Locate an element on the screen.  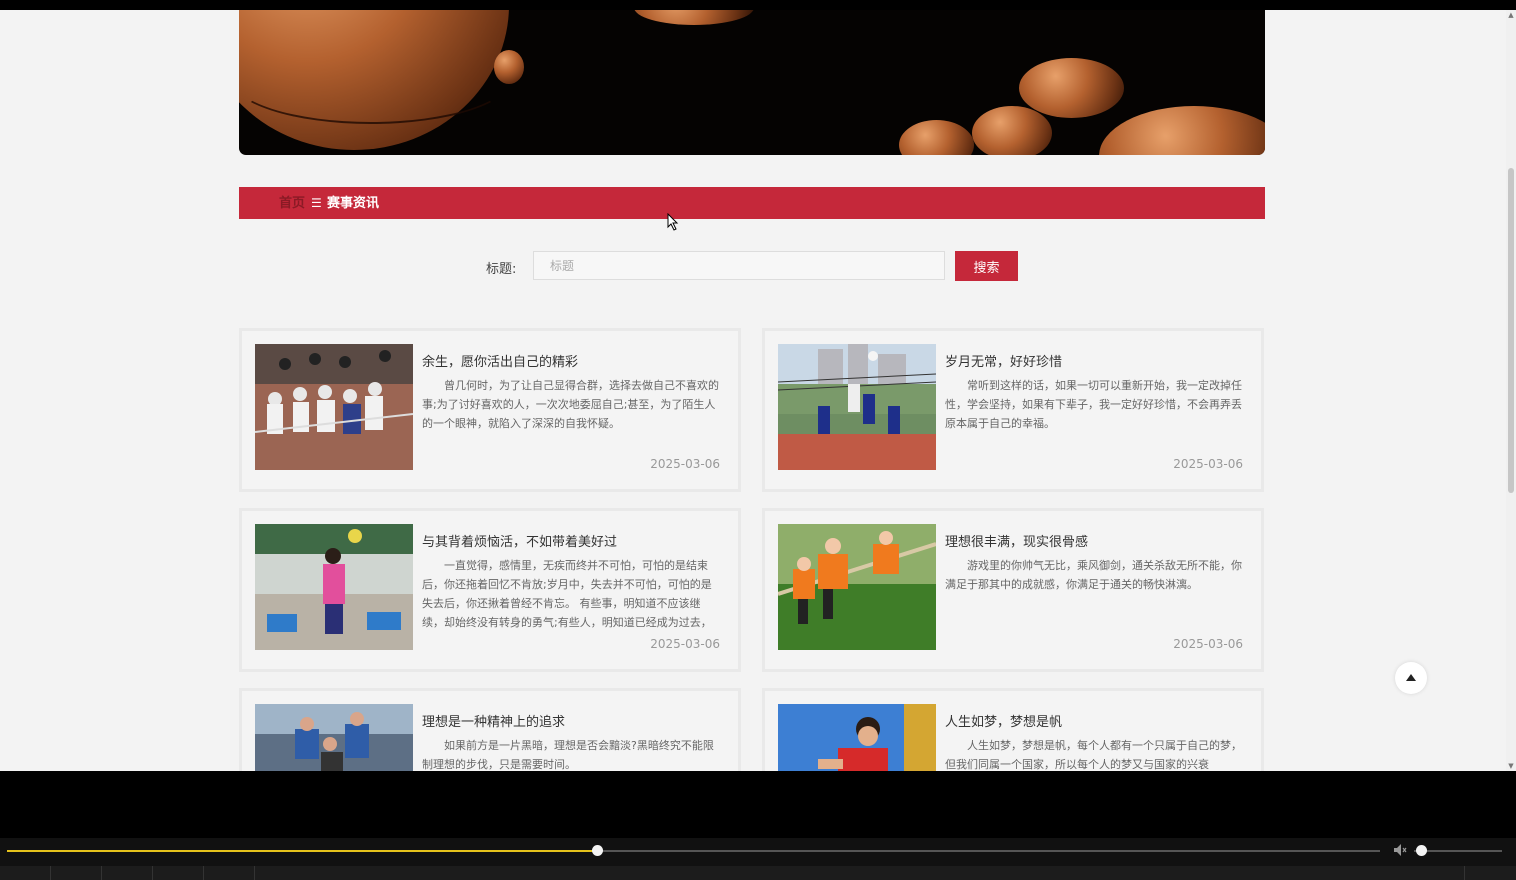
news-title: 人生如梦，梦想是帆 is located at coordinates (1003, 720).